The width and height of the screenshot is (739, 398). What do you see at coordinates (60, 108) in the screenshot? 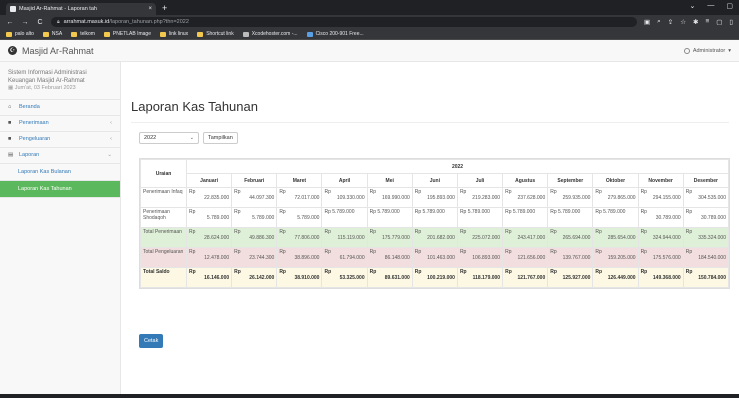
I see `sidebar-item-beranda: ⌂ Beranda` at bounding box center [60, 108].